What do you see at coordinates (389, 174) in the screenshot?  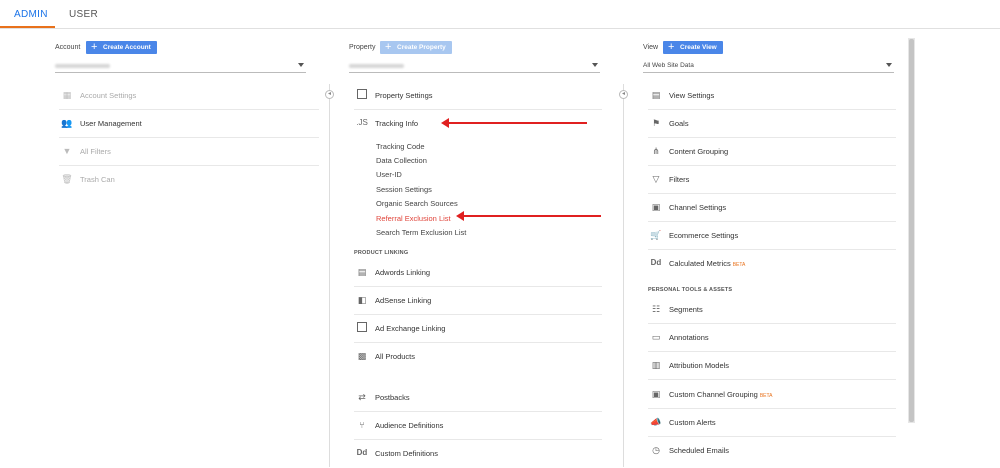 I see `user-id-link: User-ID` at bounding box center [389, 174].